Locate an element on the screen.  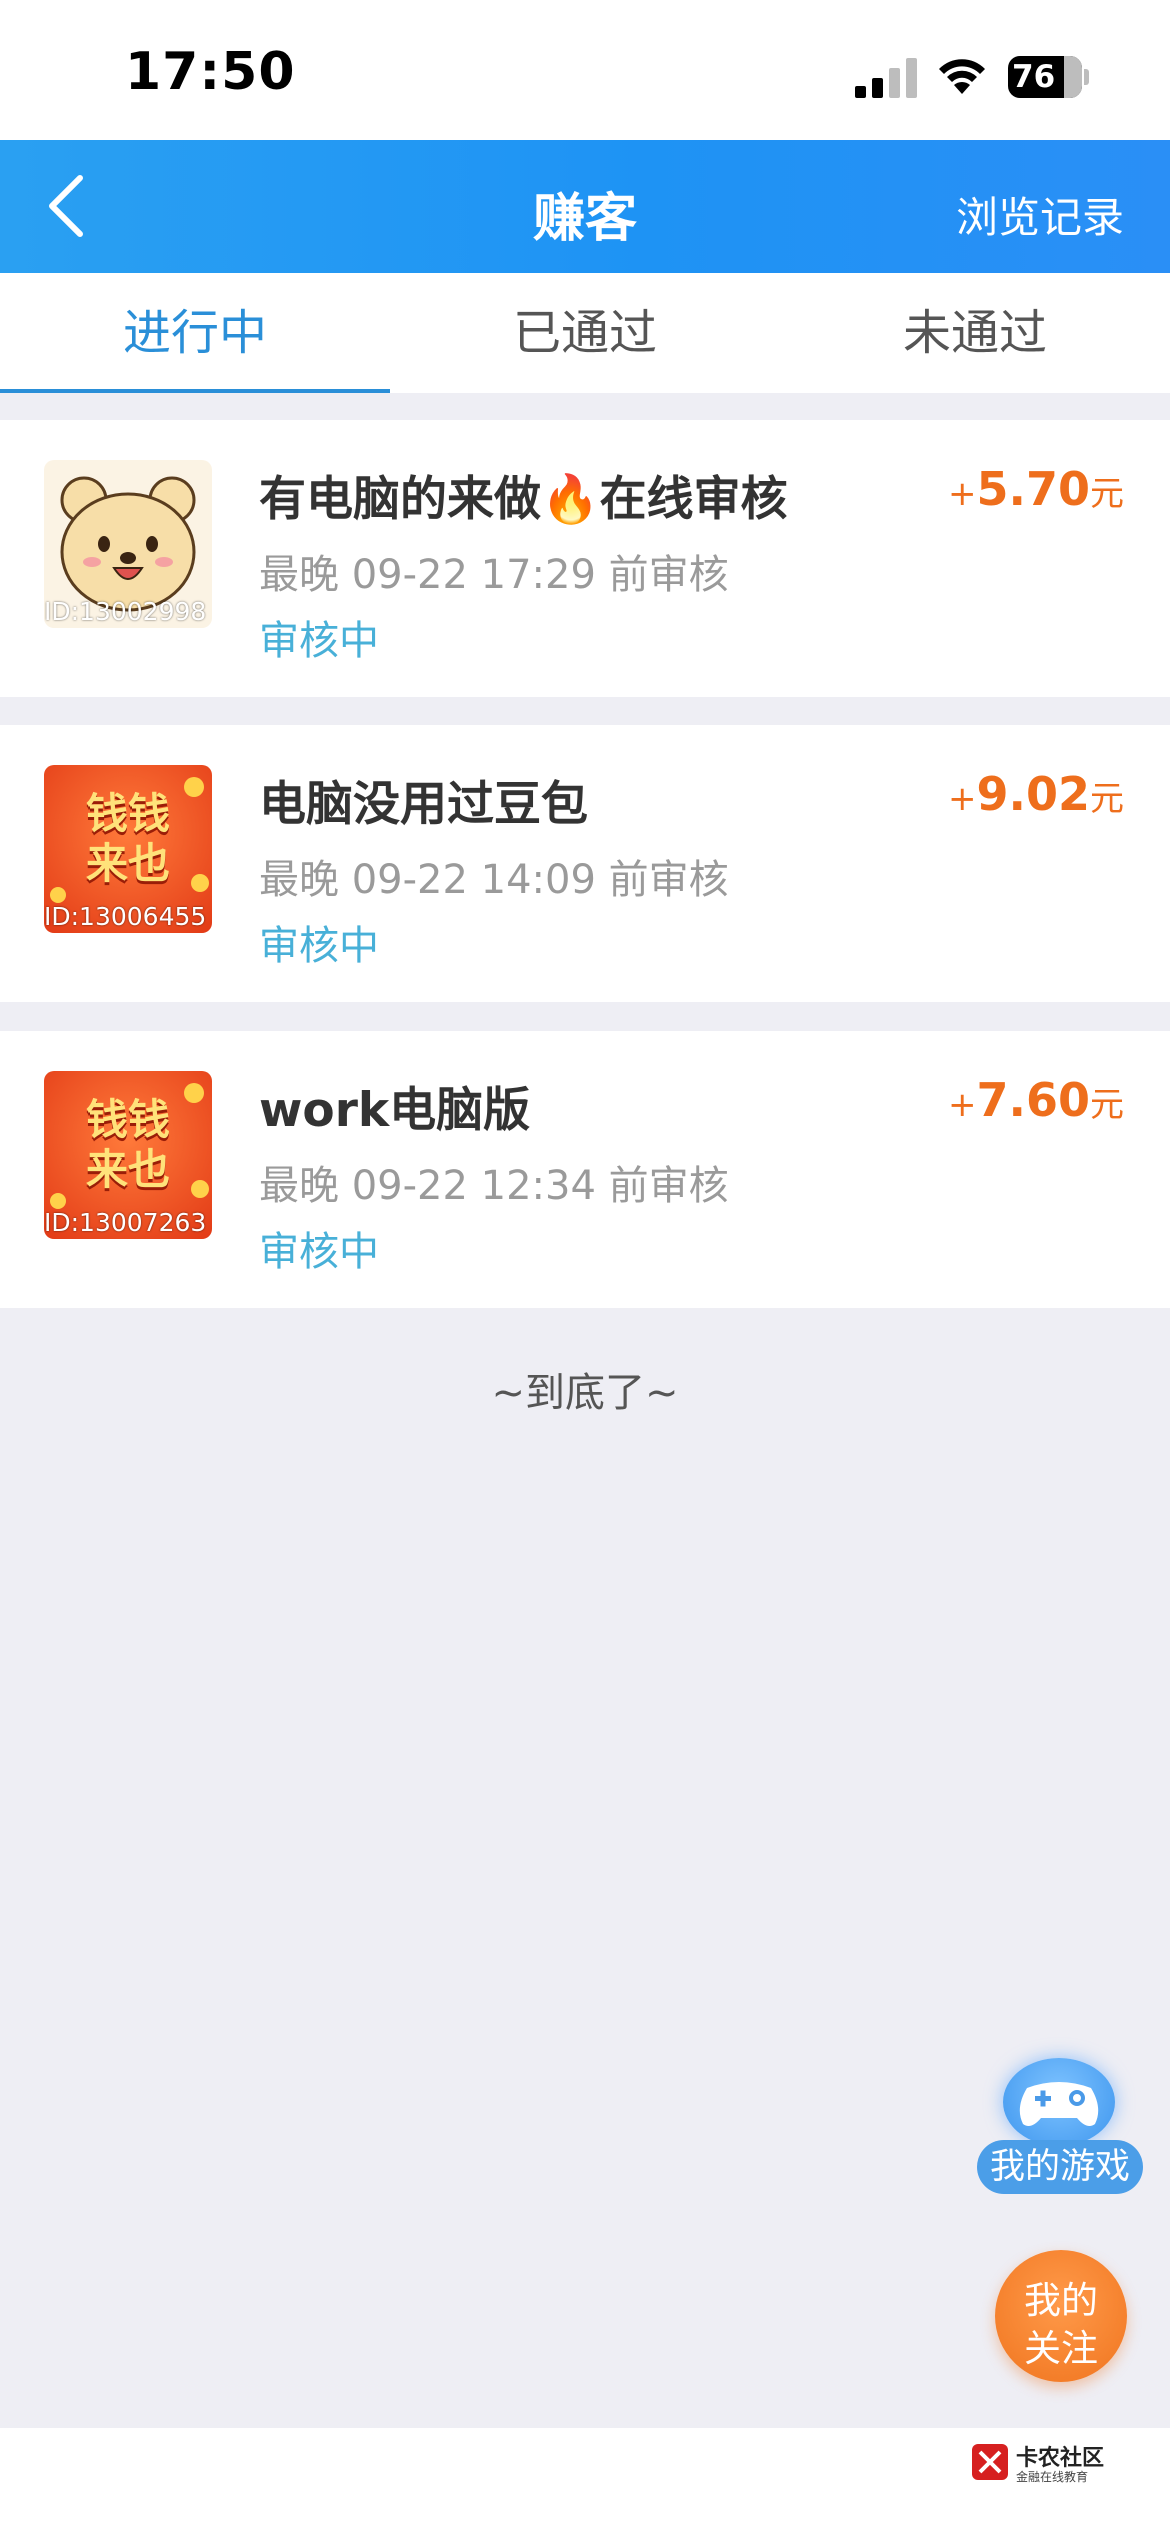
tab-passed: 已通过 is located at coordinates (585, 333).